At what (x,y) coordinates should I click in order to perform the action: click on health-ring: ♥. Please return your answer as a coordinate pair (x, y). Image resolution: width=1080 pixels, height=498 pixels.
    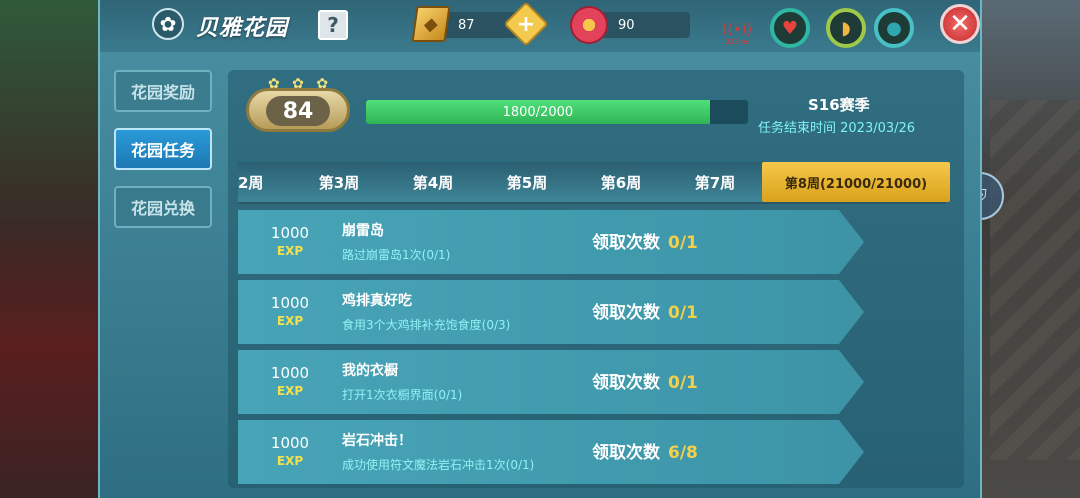
    Looking at the image, I should click on (790, 28).